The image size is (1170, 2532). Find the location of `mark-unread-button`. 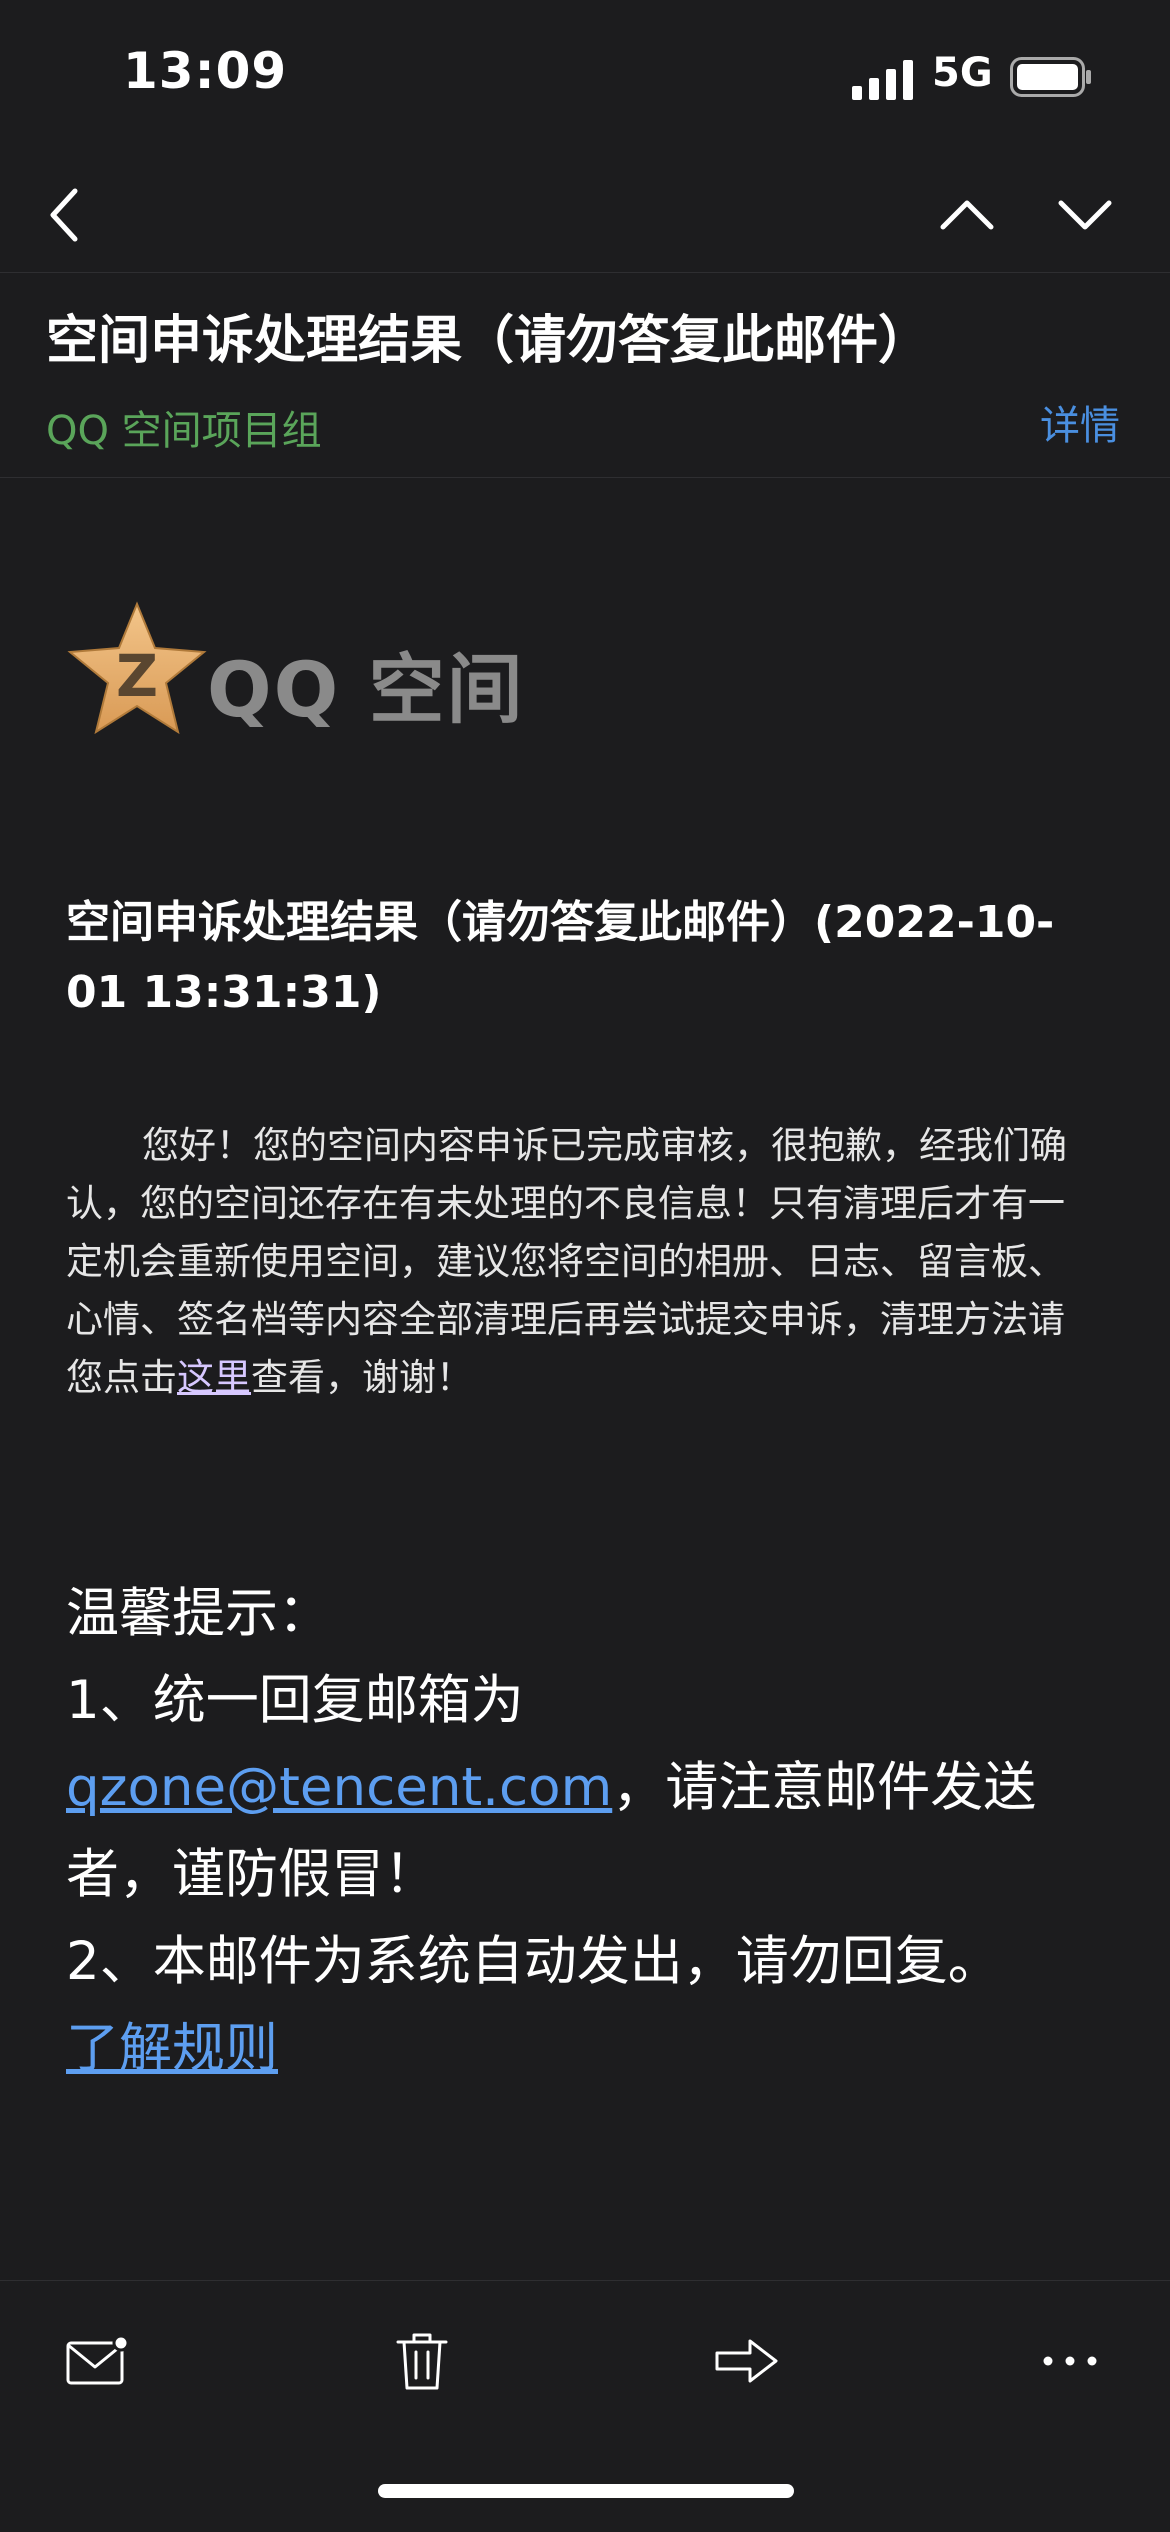

mark-unread-button is located at coordinates (97, 2361).